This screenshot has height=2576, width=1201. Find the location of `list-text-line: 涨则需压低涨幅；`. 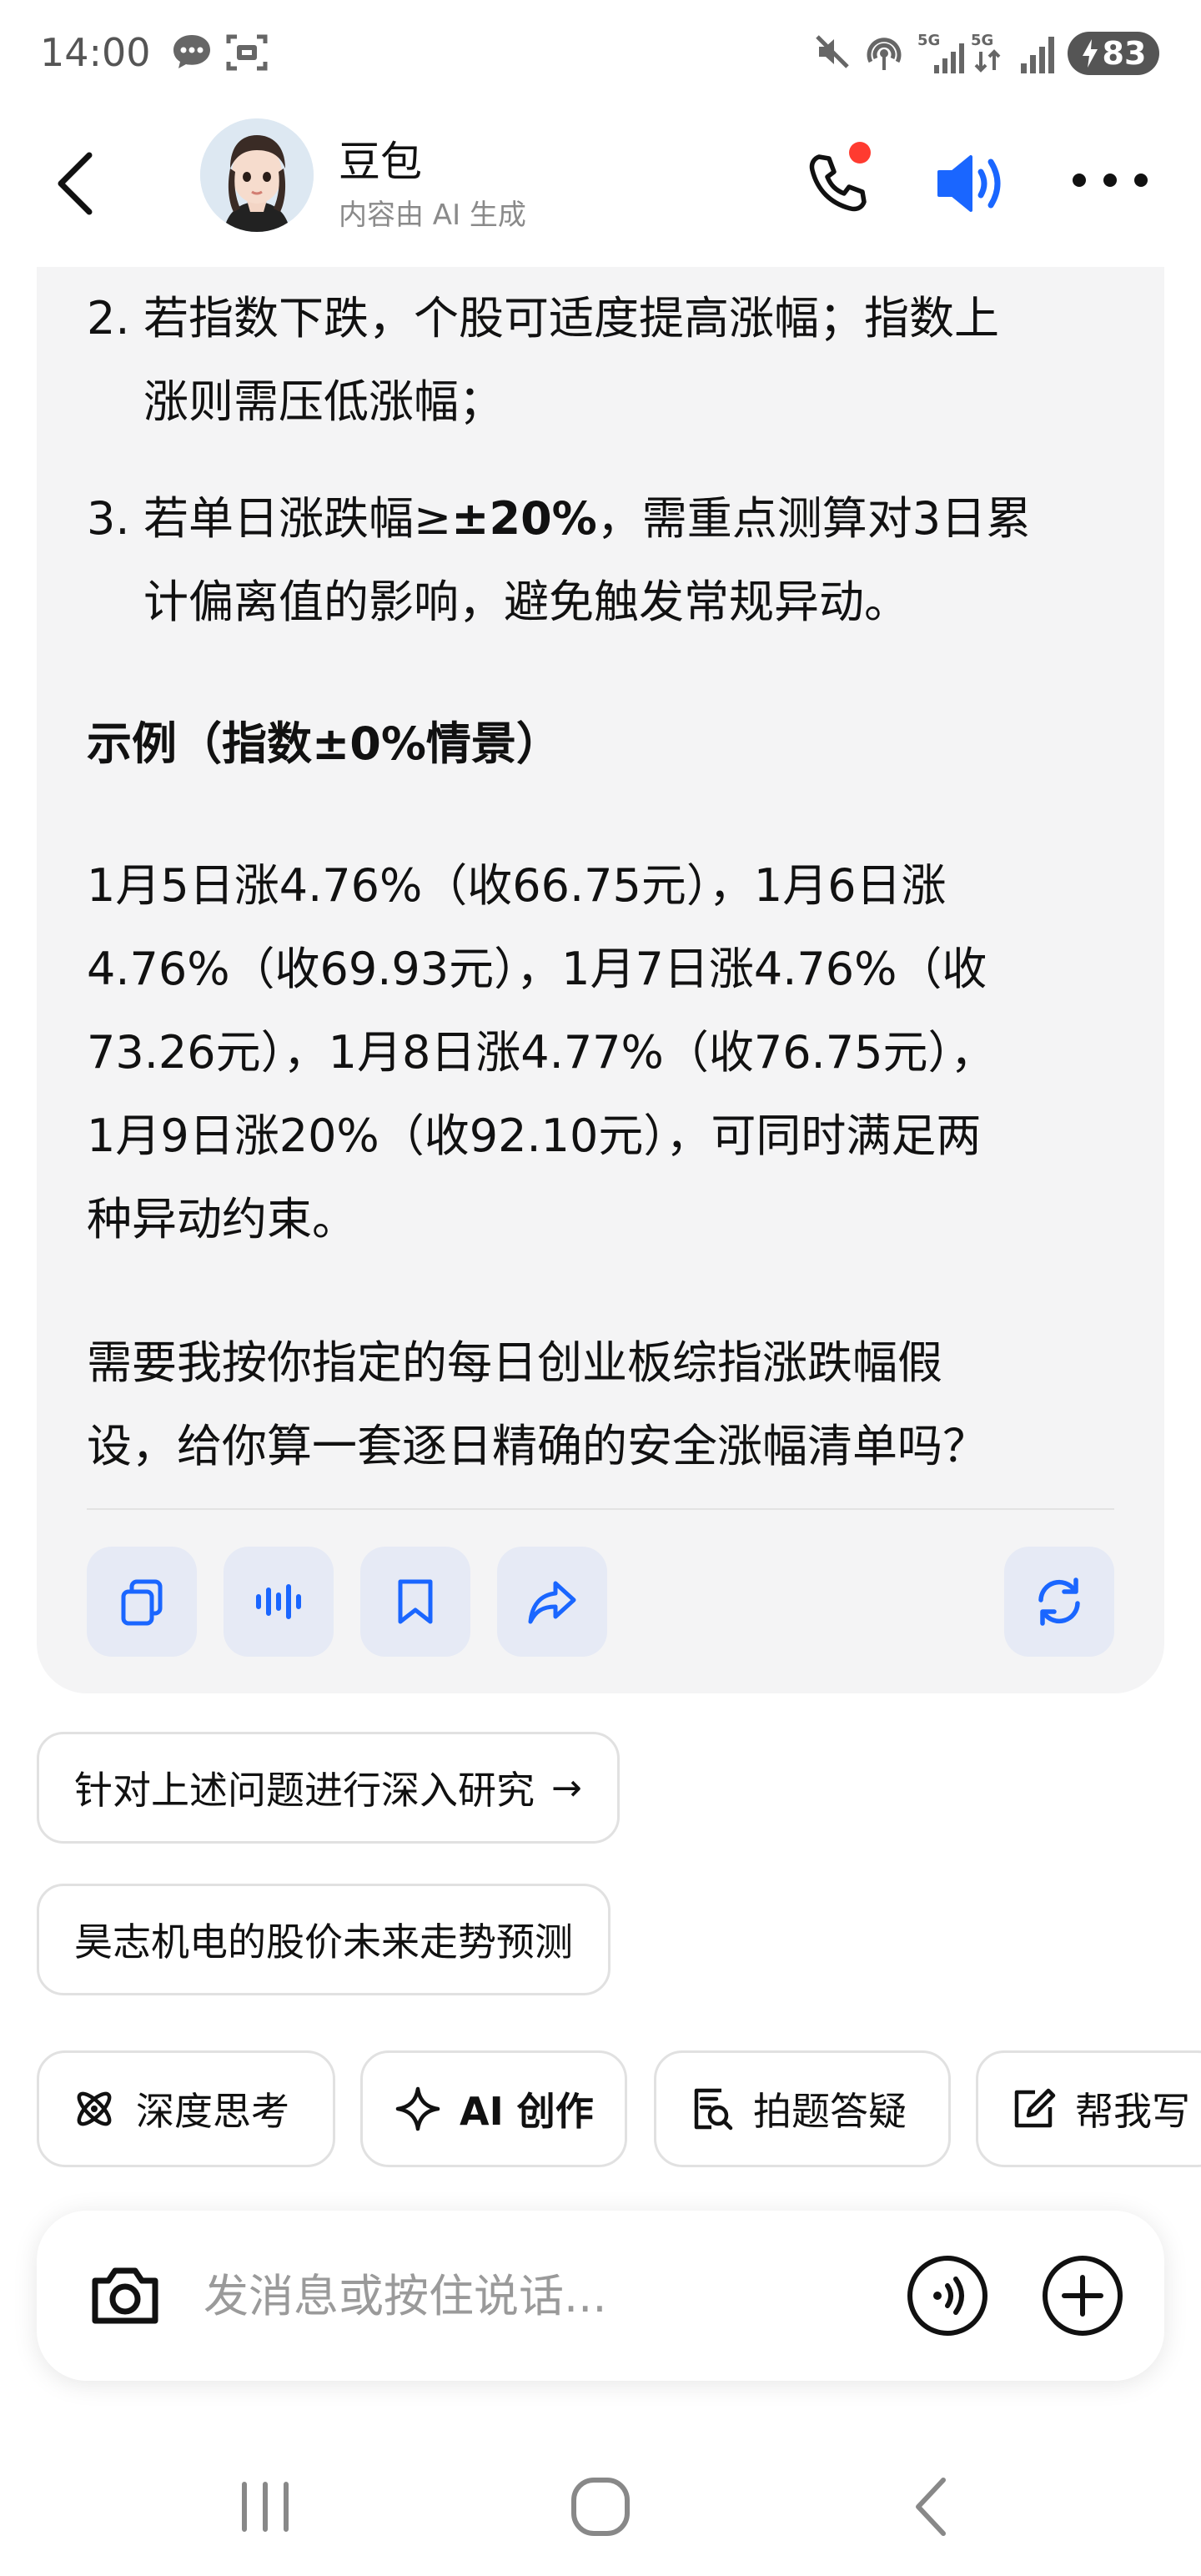

list-text-line: 涨则需压低涨幅； is located at coordinates (324, 401).